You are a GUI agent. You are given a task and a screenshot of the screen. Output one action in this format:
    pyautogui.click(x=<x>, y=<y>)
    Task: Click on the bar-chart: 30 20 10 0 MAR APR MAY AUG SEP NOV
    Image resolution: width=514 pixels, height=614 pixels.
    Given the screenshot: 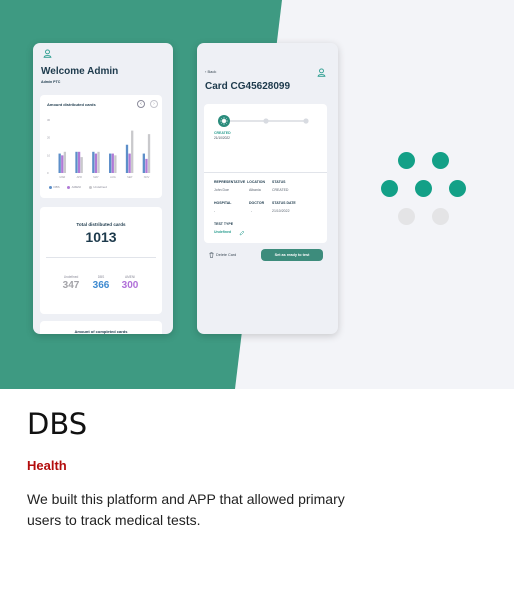 What is the action you would take?
    pyautogui.click(x=99, y=148)
    